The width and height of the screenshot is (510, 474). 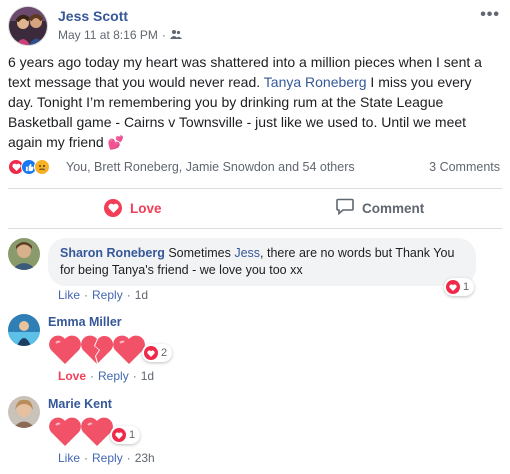 What do you see at coordinates (255, 349) in the screenshot?
I see `comment-item: Emma Miller 2 Love · Reply · 1d` at bounding box center [255, 349].